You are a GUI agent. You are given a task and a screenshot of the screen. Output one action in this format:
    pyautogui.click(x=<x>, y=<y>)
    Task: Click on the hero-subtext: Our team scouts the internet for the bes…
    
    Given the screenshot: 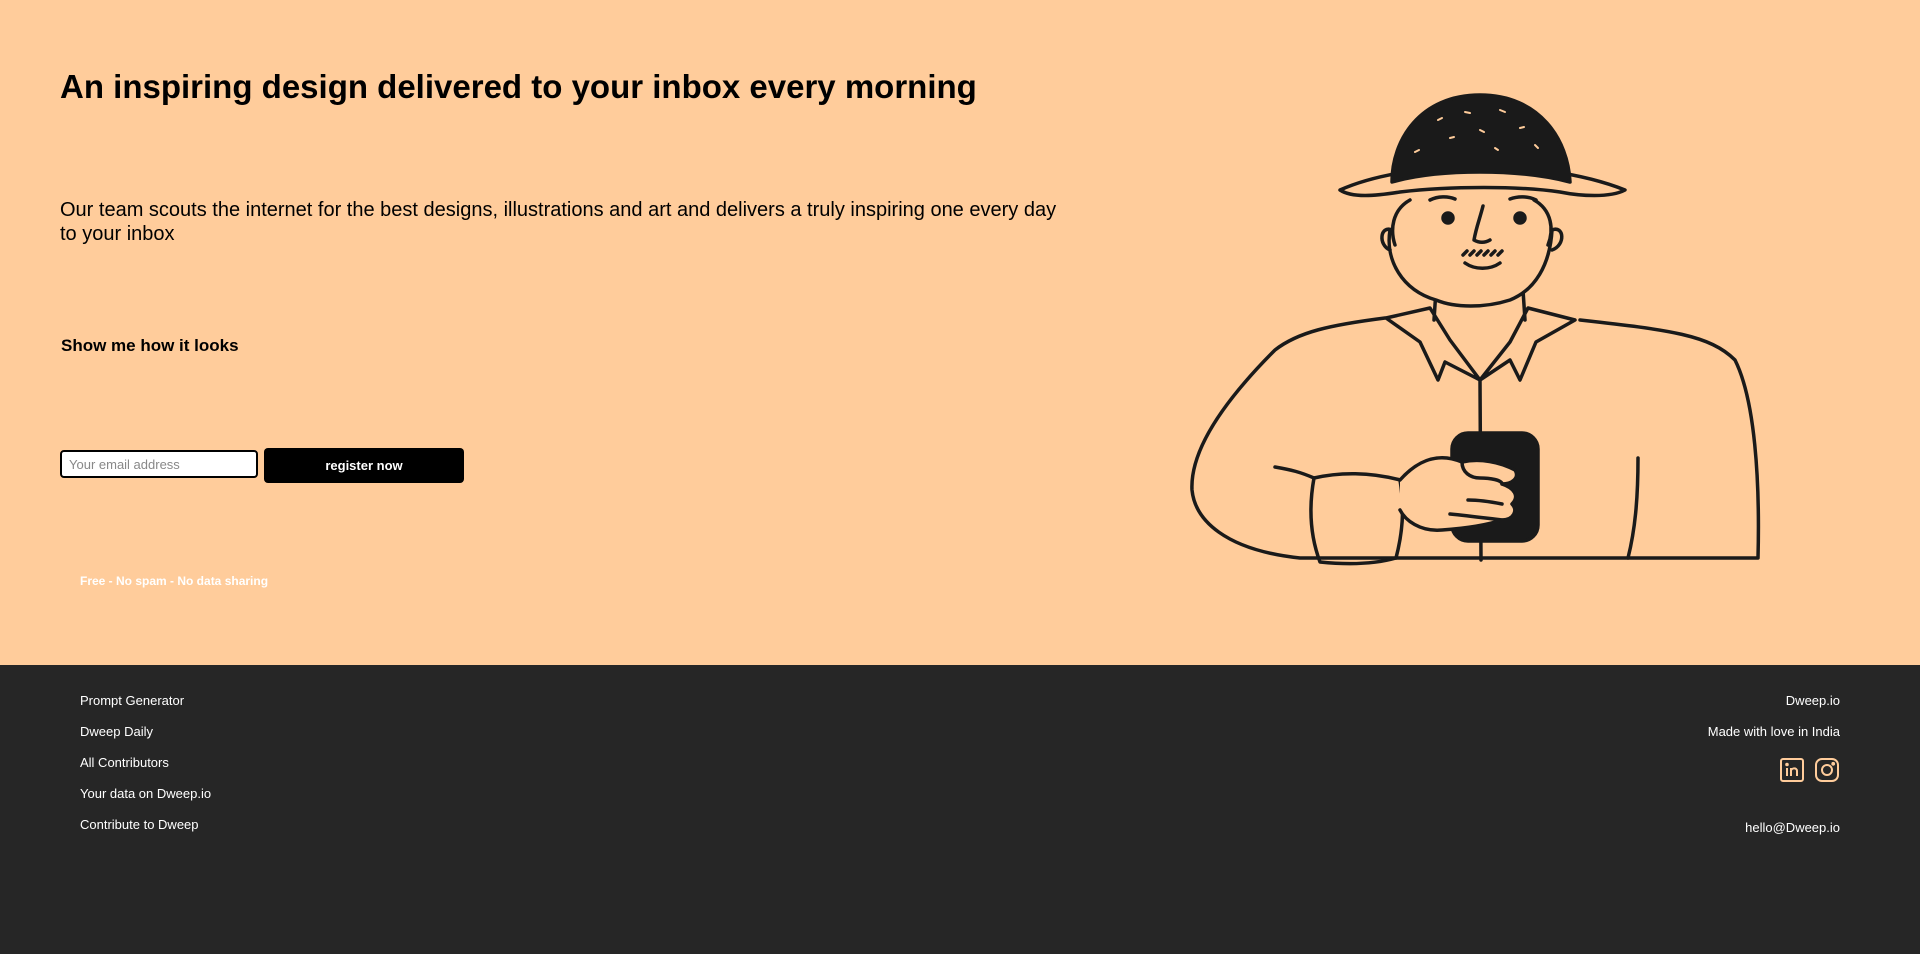 What is the action you would take?
    pyautogui.click(x=558, y=222)
    